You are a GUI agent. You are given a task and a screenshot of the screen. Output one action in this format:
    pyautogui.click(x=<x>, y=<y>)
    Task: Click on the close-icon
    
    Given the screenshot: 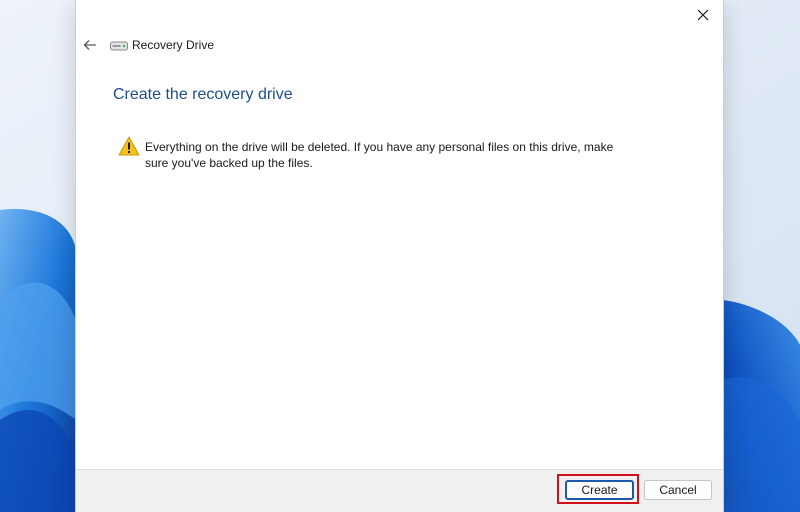 What is the action you would take?
    pyautogui.click(x=703, y=15)
    